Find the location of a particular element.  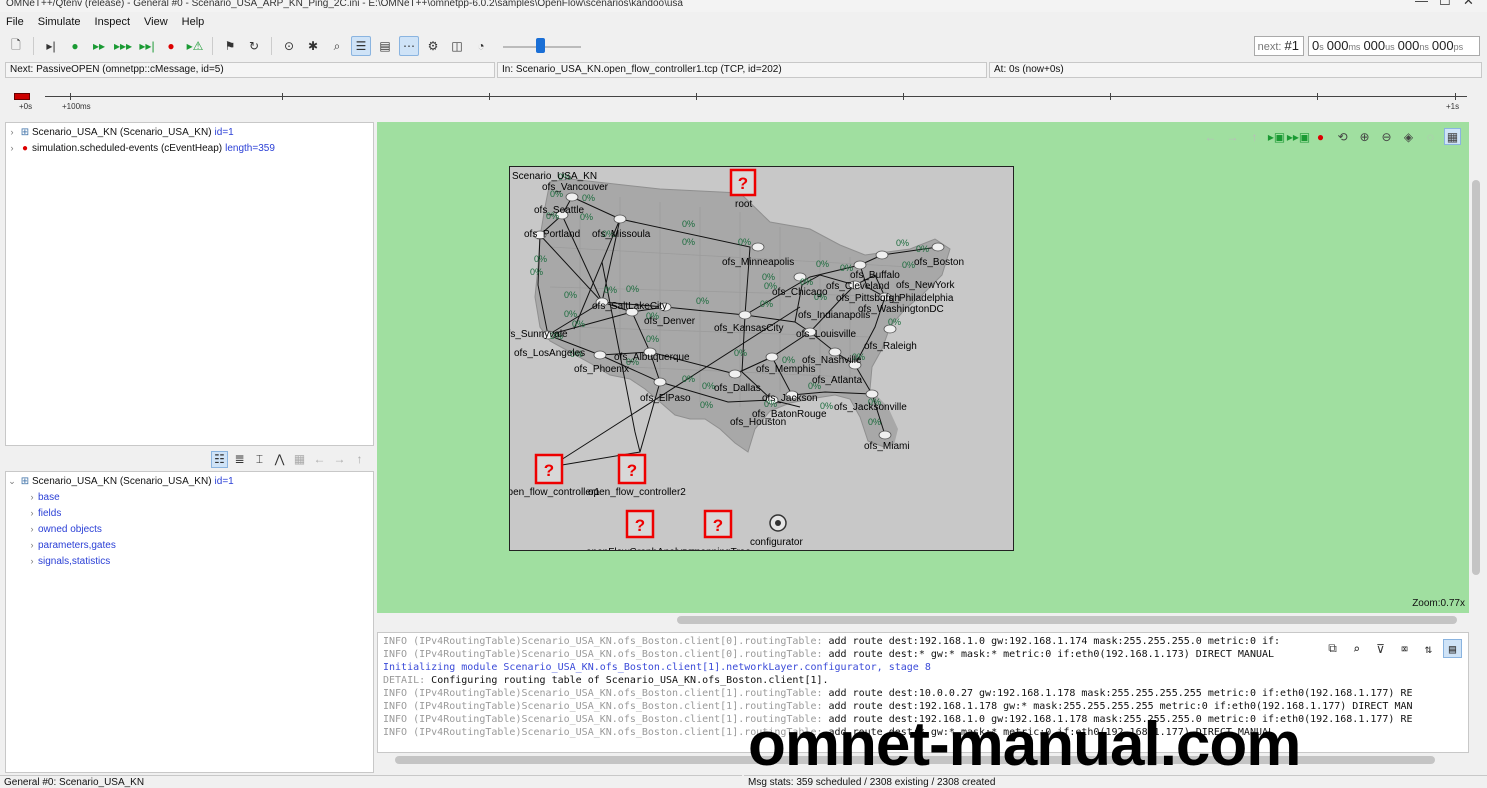

animation-toggle-icon: ⋯ is located at coordinates (409, 46).